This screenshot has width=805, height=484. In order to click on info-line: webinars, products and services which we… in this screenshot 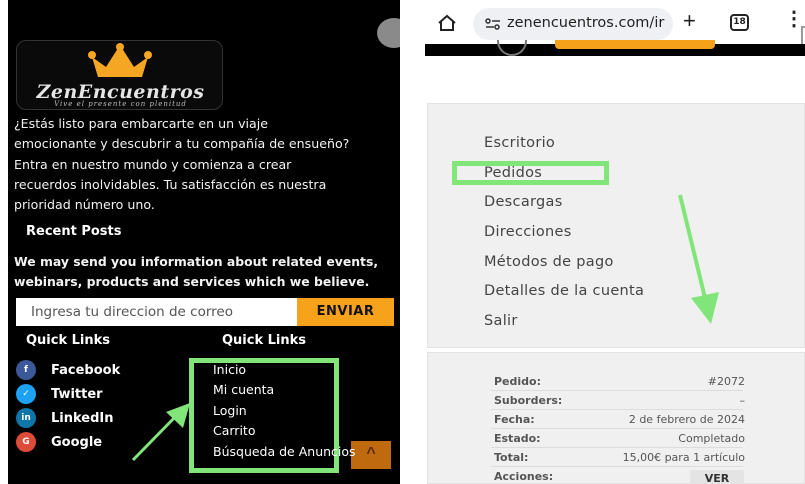, I will do `click(192, 281)`.